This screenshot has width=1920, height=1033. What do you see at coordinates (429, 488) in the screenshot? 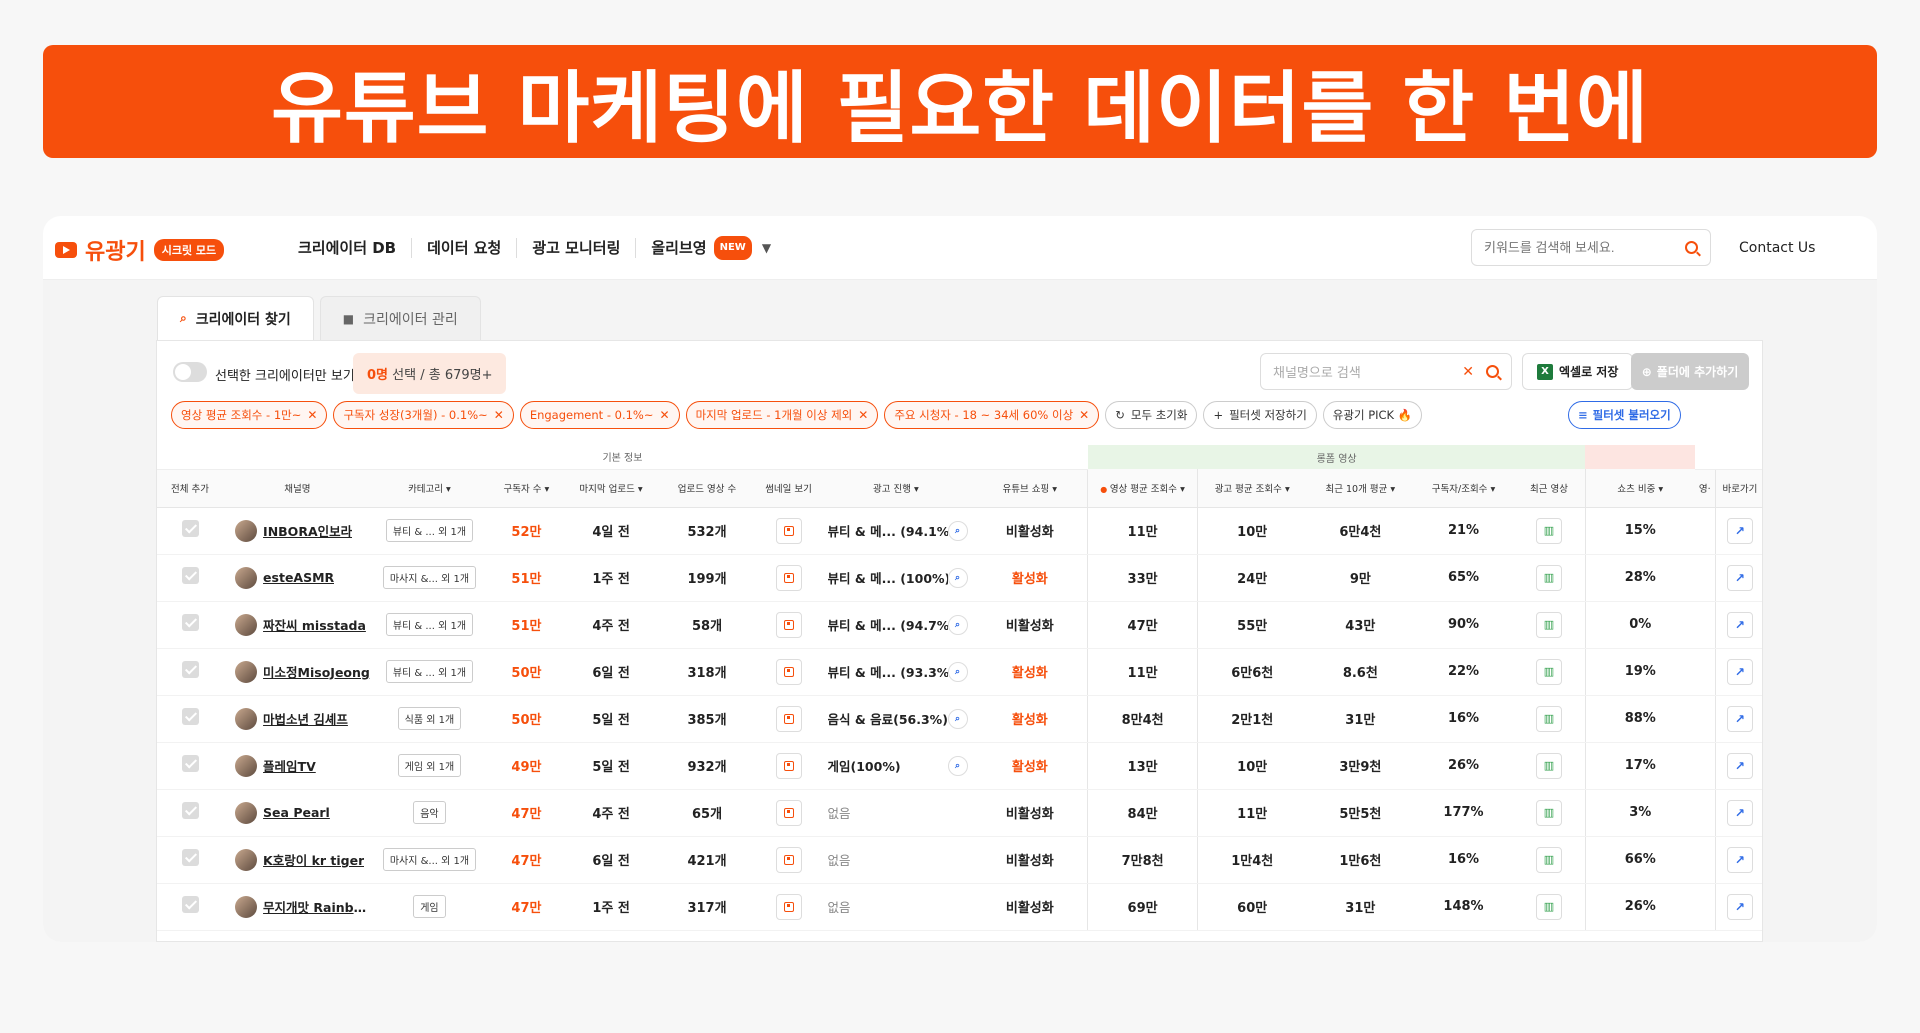
I see `col-category: 카테고리 ▾` at bounding box center [429, 488].